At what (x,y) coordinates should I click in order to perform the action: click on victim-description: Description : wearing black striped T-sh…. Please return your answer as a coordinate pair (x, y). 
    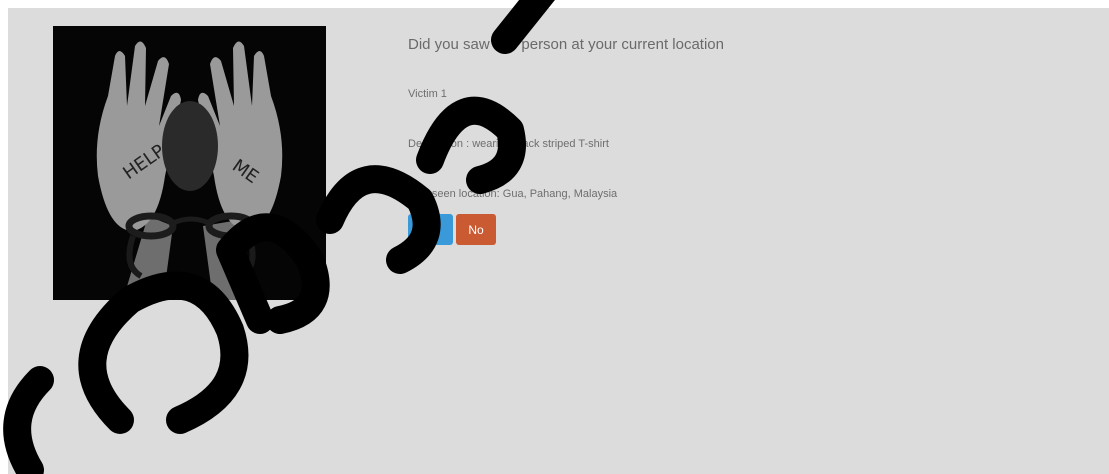
    Looking at the image, I should click on (508, 144).